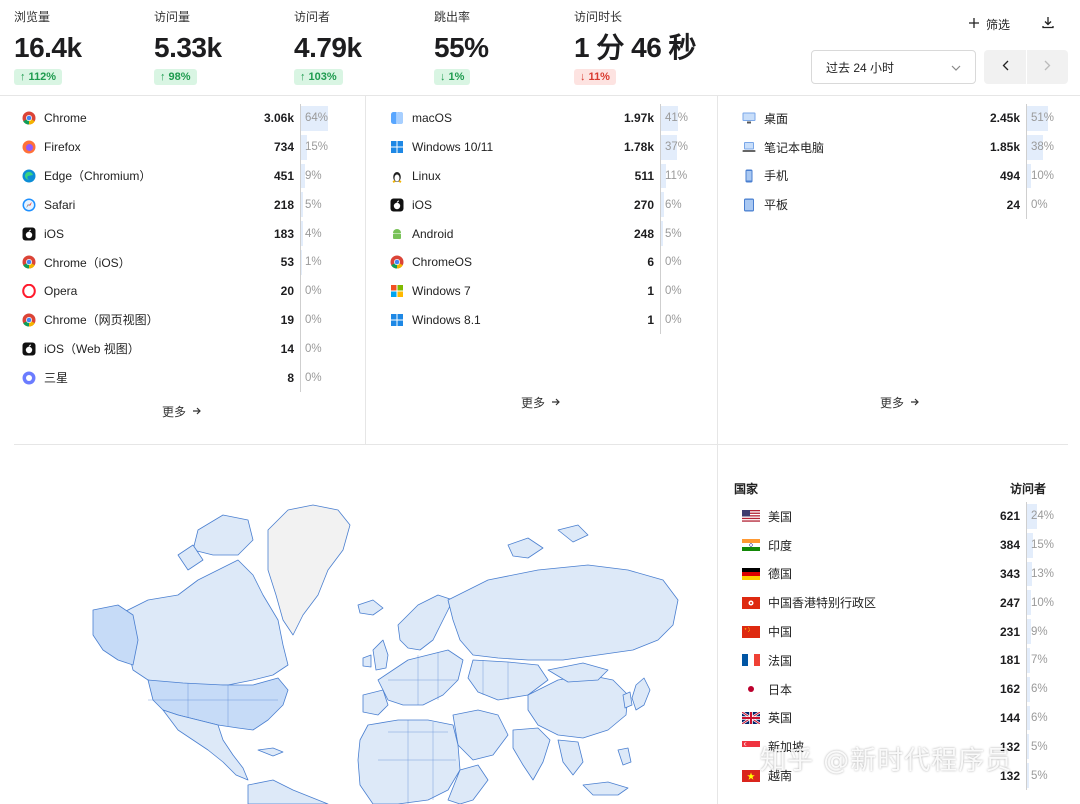 This screenshot has height=804, width=1080. I want to click on table-row: Linux 511 11%, so click(546, 176).